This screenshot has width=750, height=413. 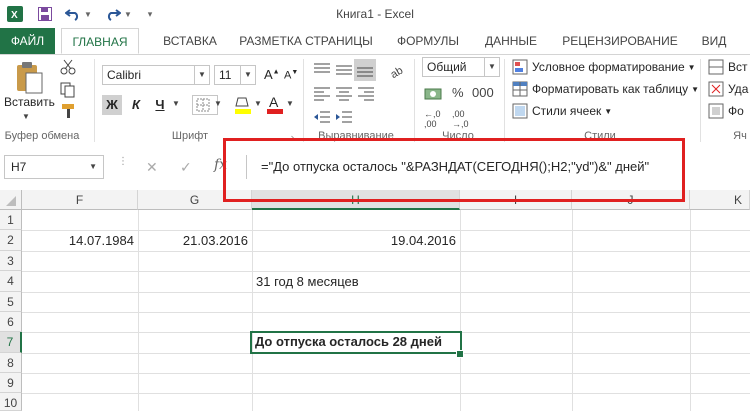 I want to click on tab-view: ВИД, so click(x=714, y=41).